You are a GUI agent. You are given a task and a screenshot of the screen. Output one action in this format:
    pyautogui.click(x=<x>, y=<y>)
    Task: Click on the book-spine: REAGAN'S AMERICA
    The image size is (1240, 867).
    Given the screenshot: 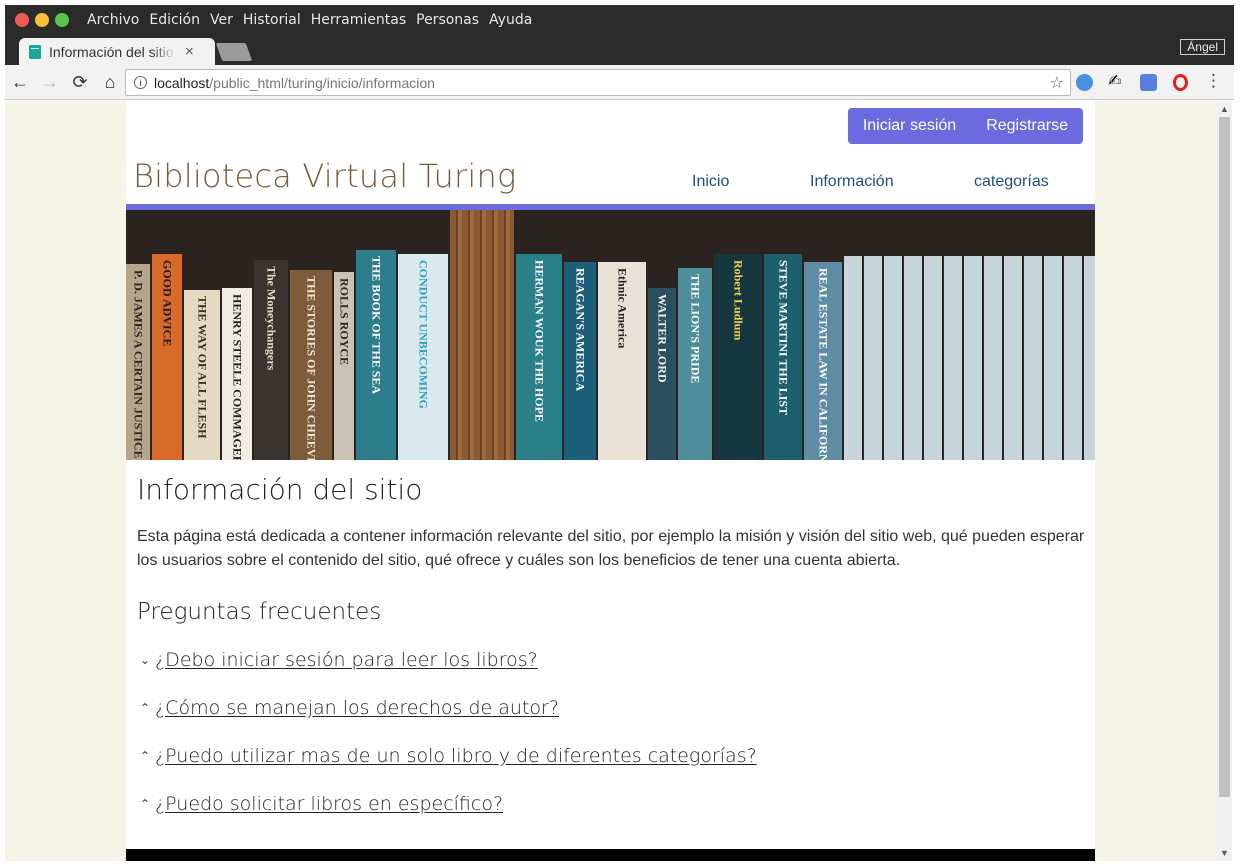 What is the action you would take?
    pyautogui.click(x=580, y=361)
    